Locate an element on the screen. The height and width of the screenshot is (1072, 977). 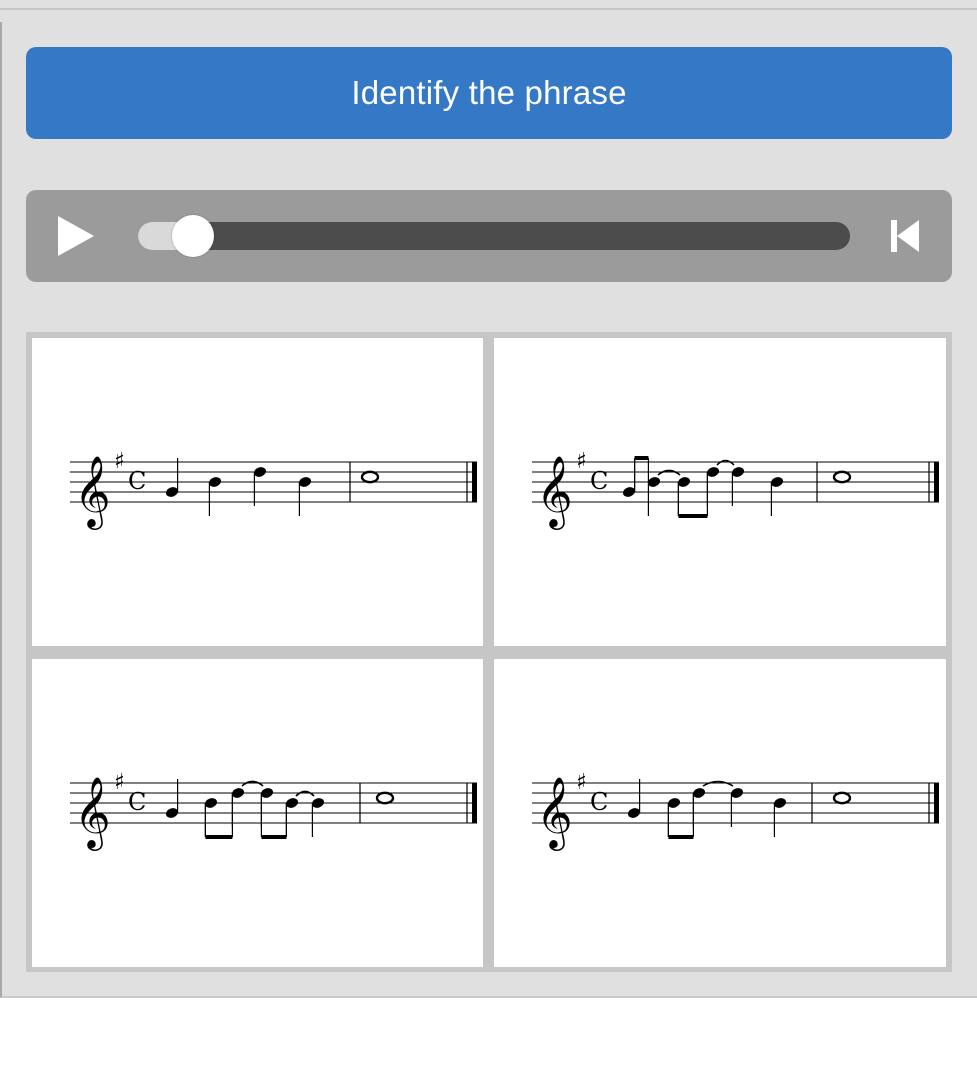
progress-track is located at coordinates (494, 236).